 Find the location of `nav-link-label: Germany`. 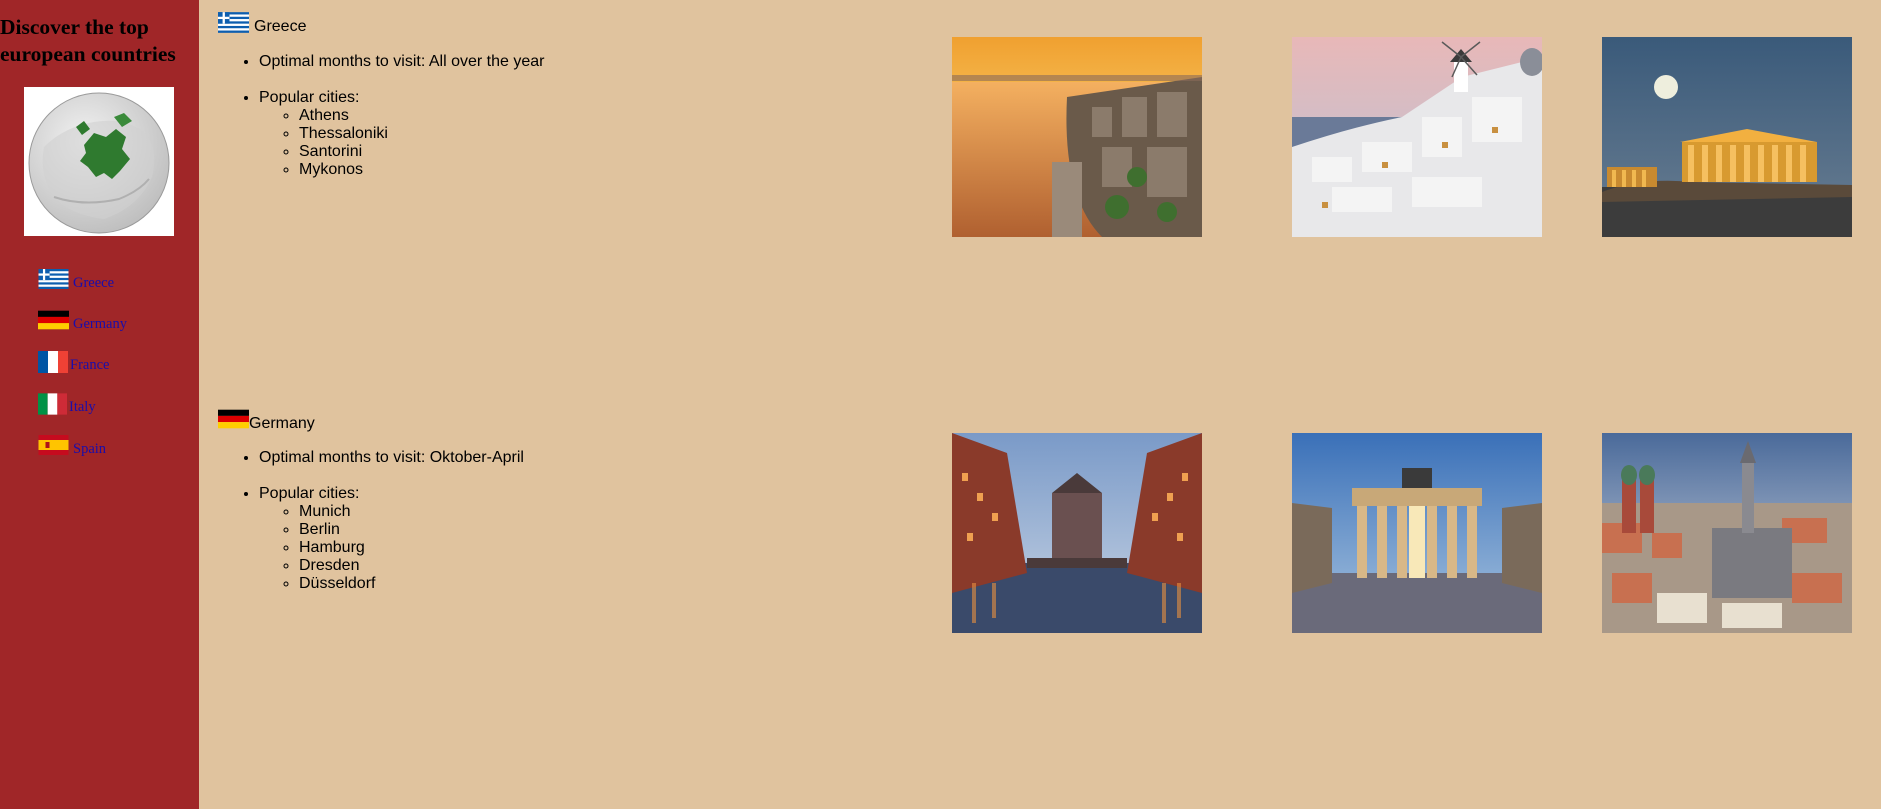

nav-link-label: Germany is located at coordinates (100, 324).